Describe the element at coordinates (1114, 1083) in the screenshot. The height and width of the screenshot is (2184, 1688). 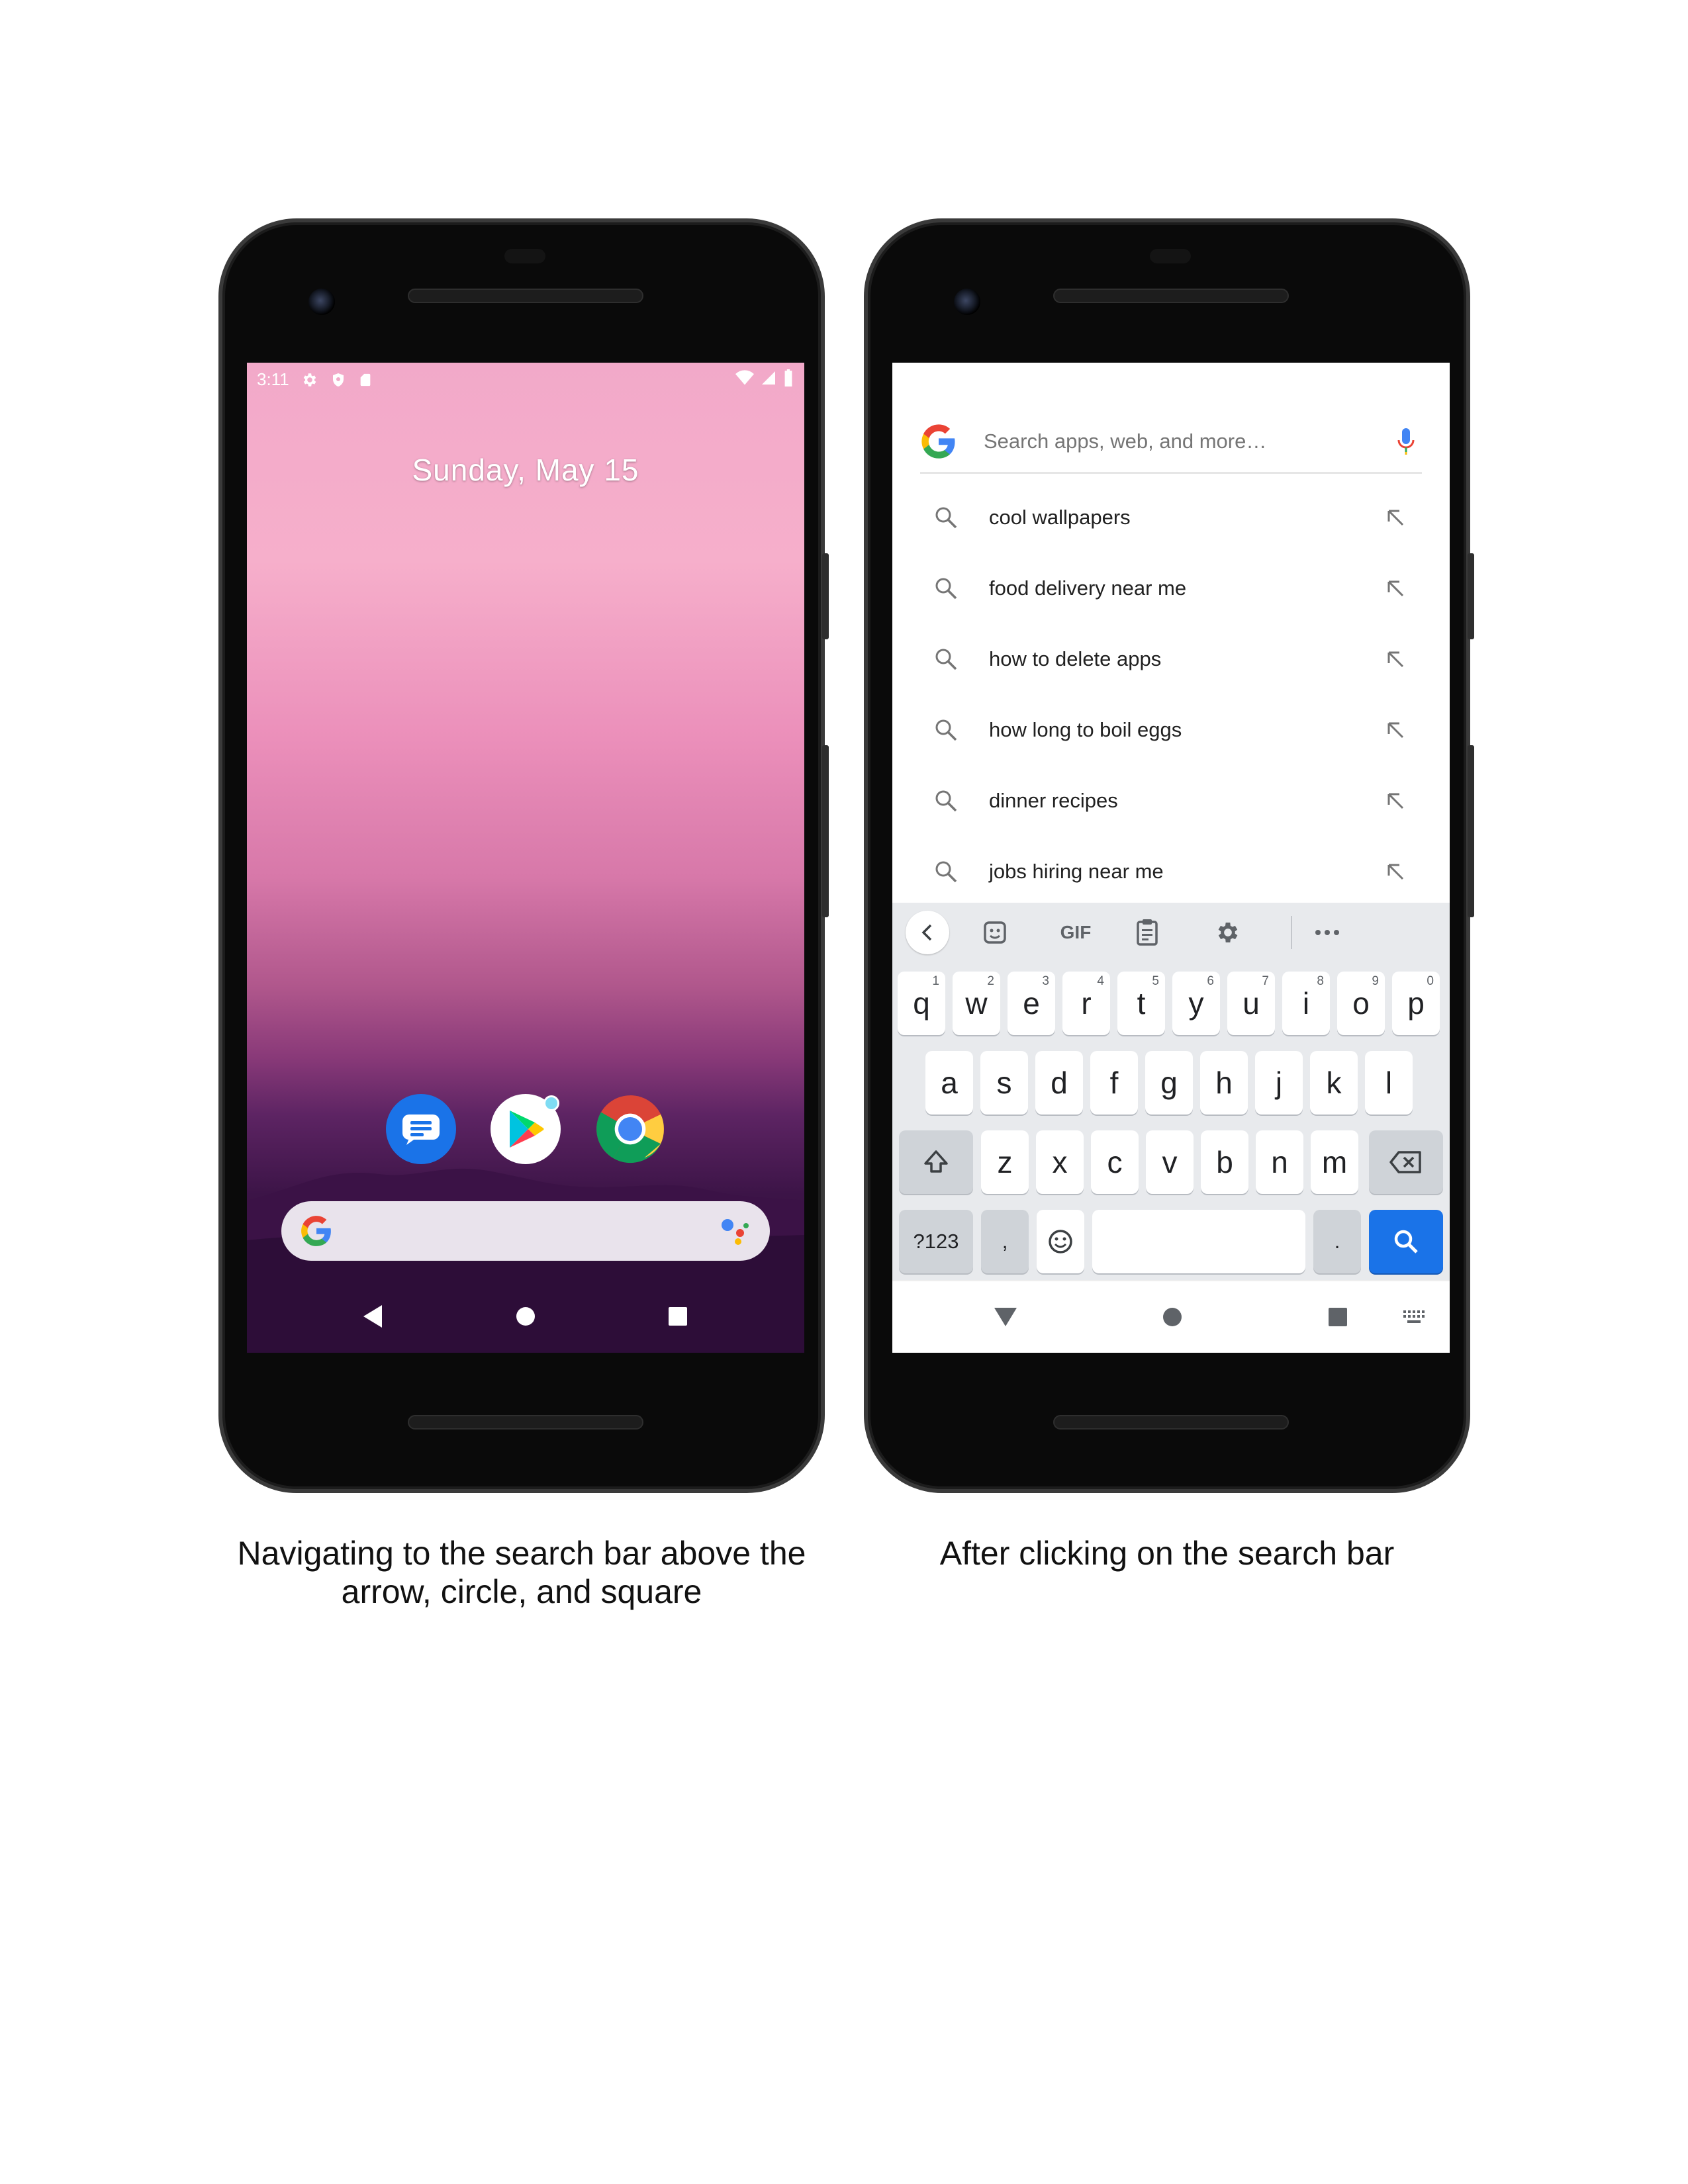
I see `key-f: f` at that location.